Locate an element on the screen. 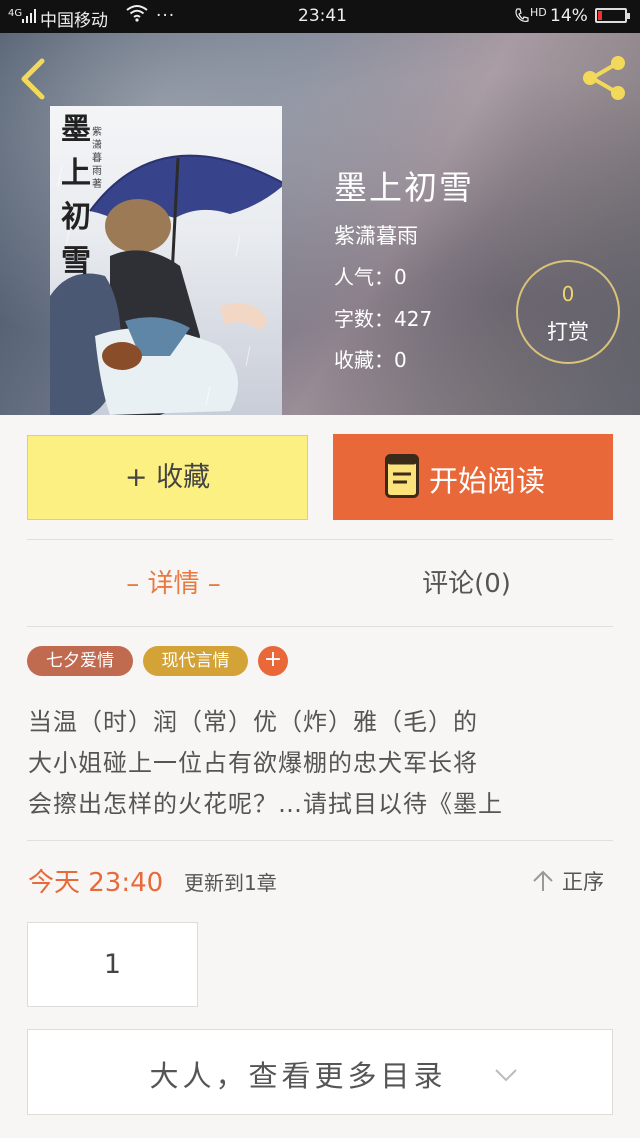 Image resolution: width=640 pixels, height=1138 pixels. hd-call-icon: HD is located at coordinates (530, 16).